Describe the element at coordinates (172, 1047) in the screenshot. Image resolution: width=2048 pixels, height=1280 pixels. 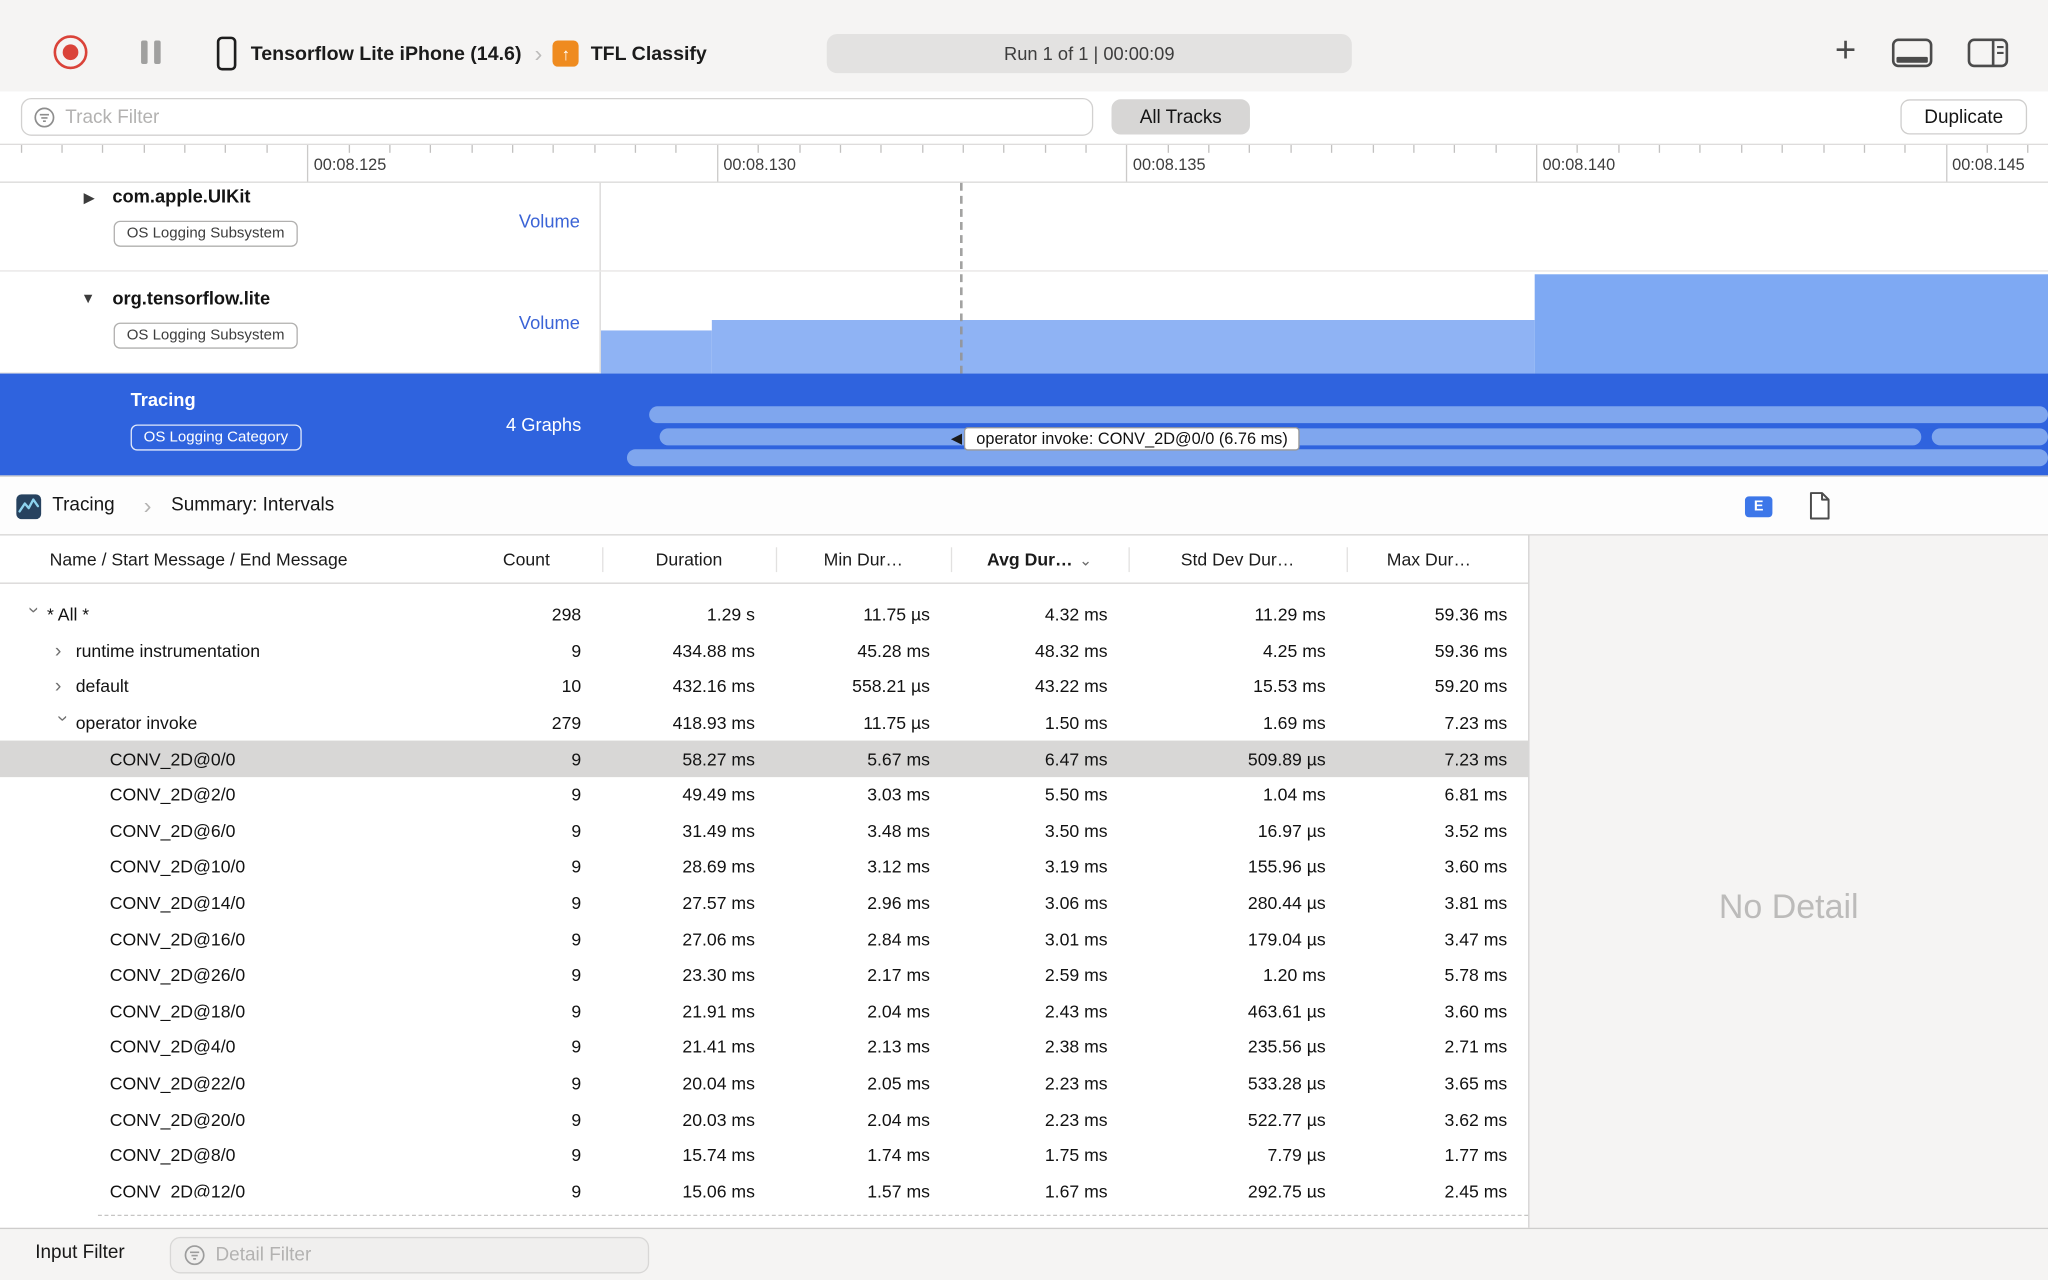
I see `row-name-label: CONV_2D@4/0` at that location.